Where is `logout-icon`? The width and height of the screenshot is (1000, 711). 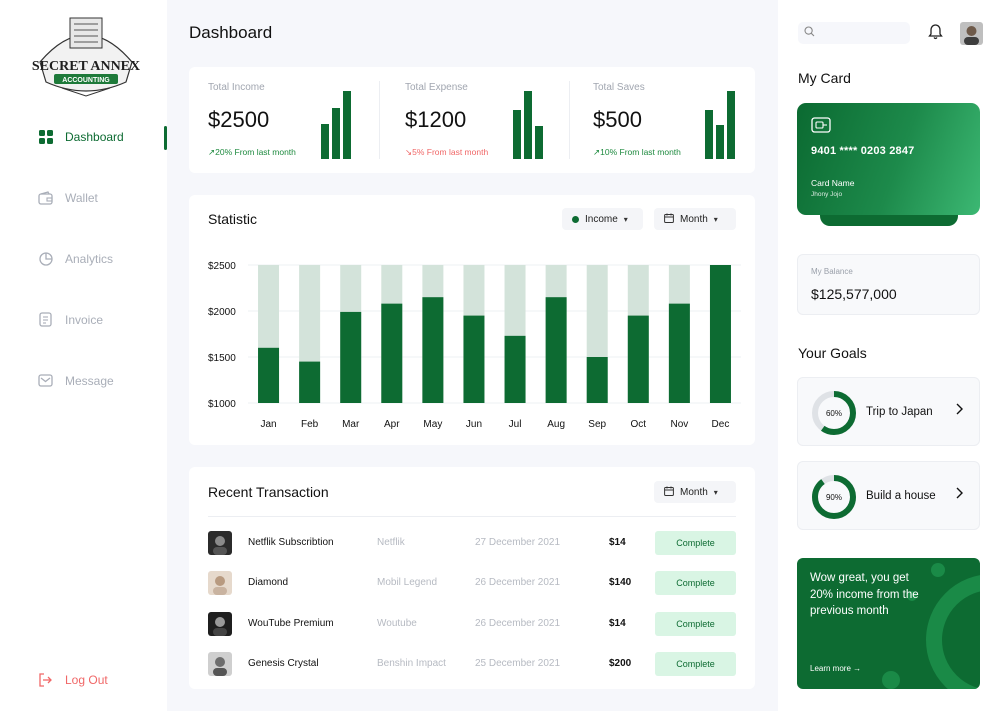 logout-icon is located at coordinates (45, 679).